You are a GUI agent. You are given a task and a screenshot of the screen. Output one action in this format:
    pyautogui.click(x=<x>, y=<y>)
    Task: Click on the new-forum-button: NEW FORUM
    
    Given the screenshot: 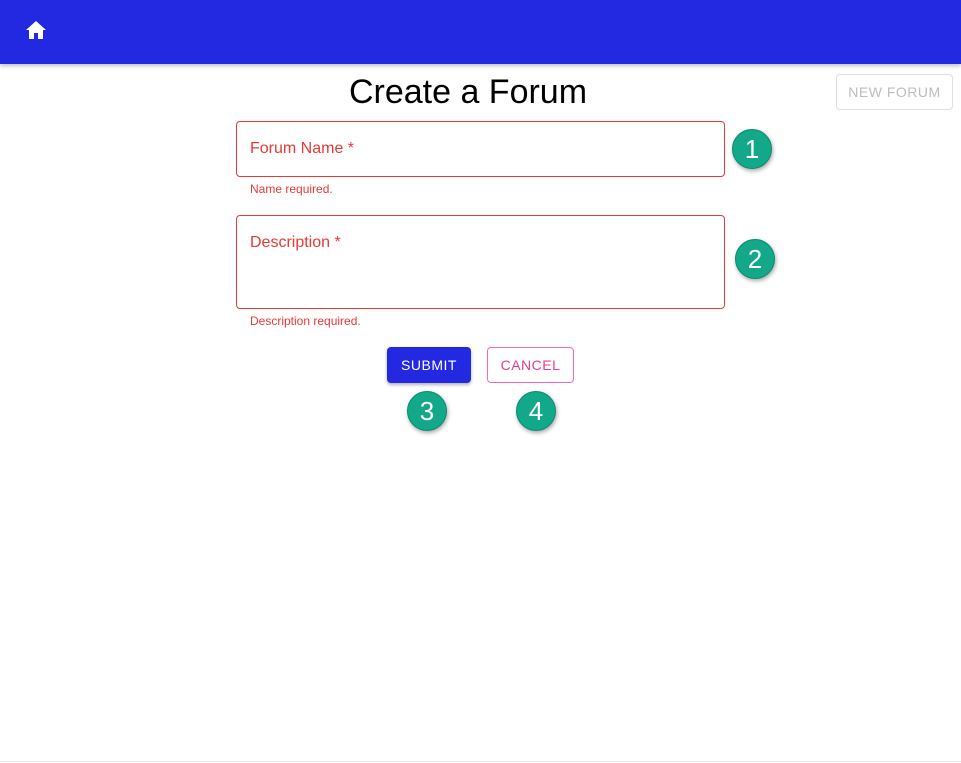 What is the action you would take?
    pyautogui.click(x=894, y=92)
    